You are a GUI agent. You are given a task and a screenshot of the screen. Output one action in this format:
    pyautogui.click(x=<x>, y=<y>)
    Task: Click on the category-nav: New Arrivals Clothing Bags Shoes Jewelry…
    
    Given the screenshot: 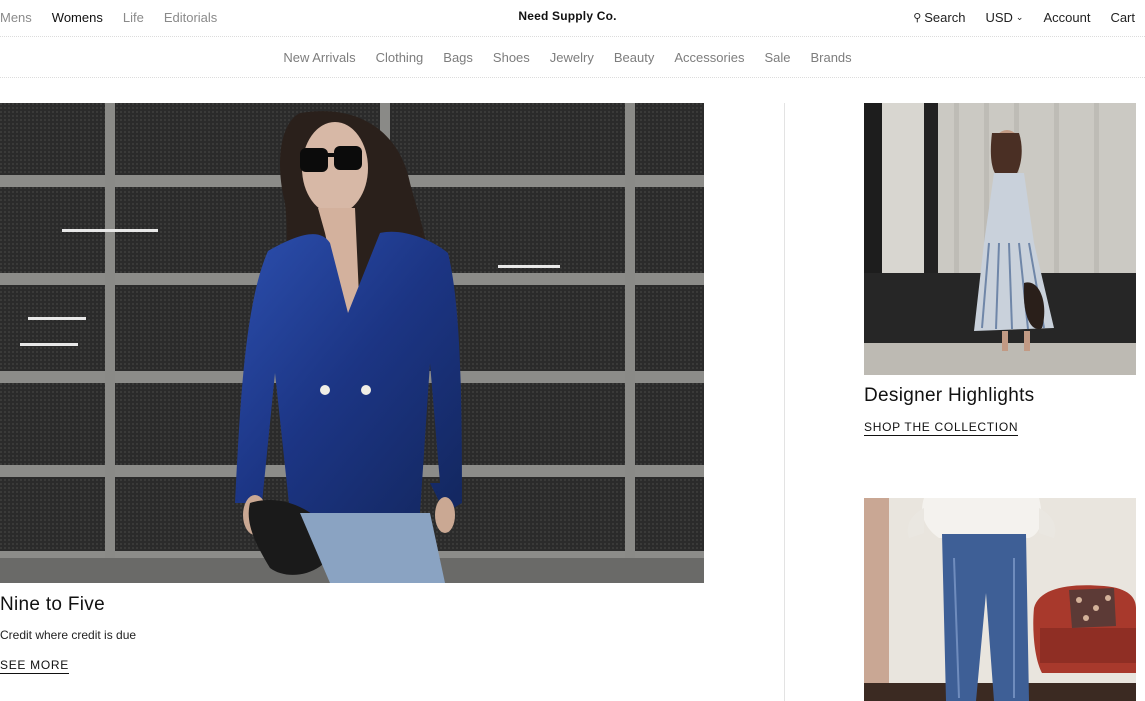 What is the action you would take?
    pyautogui.click(x=572, y=51)
    